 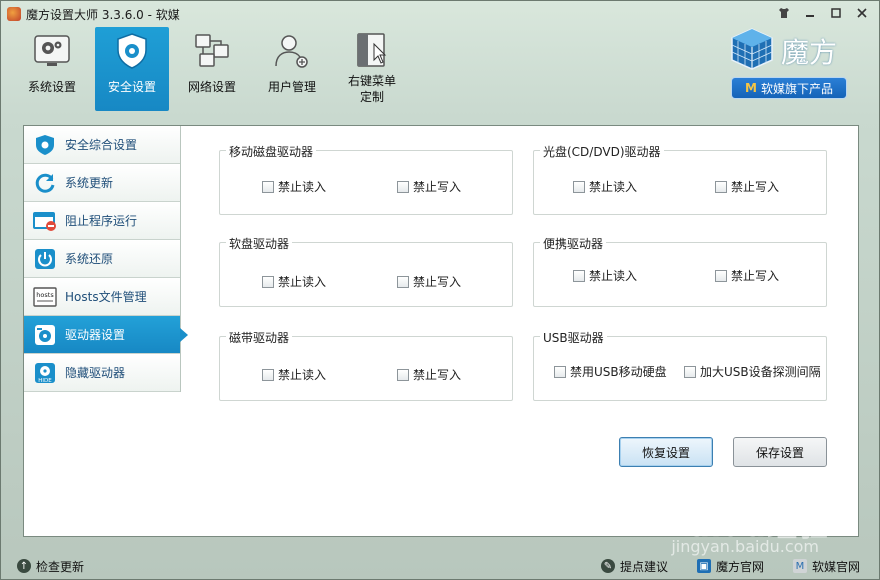 I want to click on ruanmei-site-link: M 软媒官网, so click(x=826, y=566).